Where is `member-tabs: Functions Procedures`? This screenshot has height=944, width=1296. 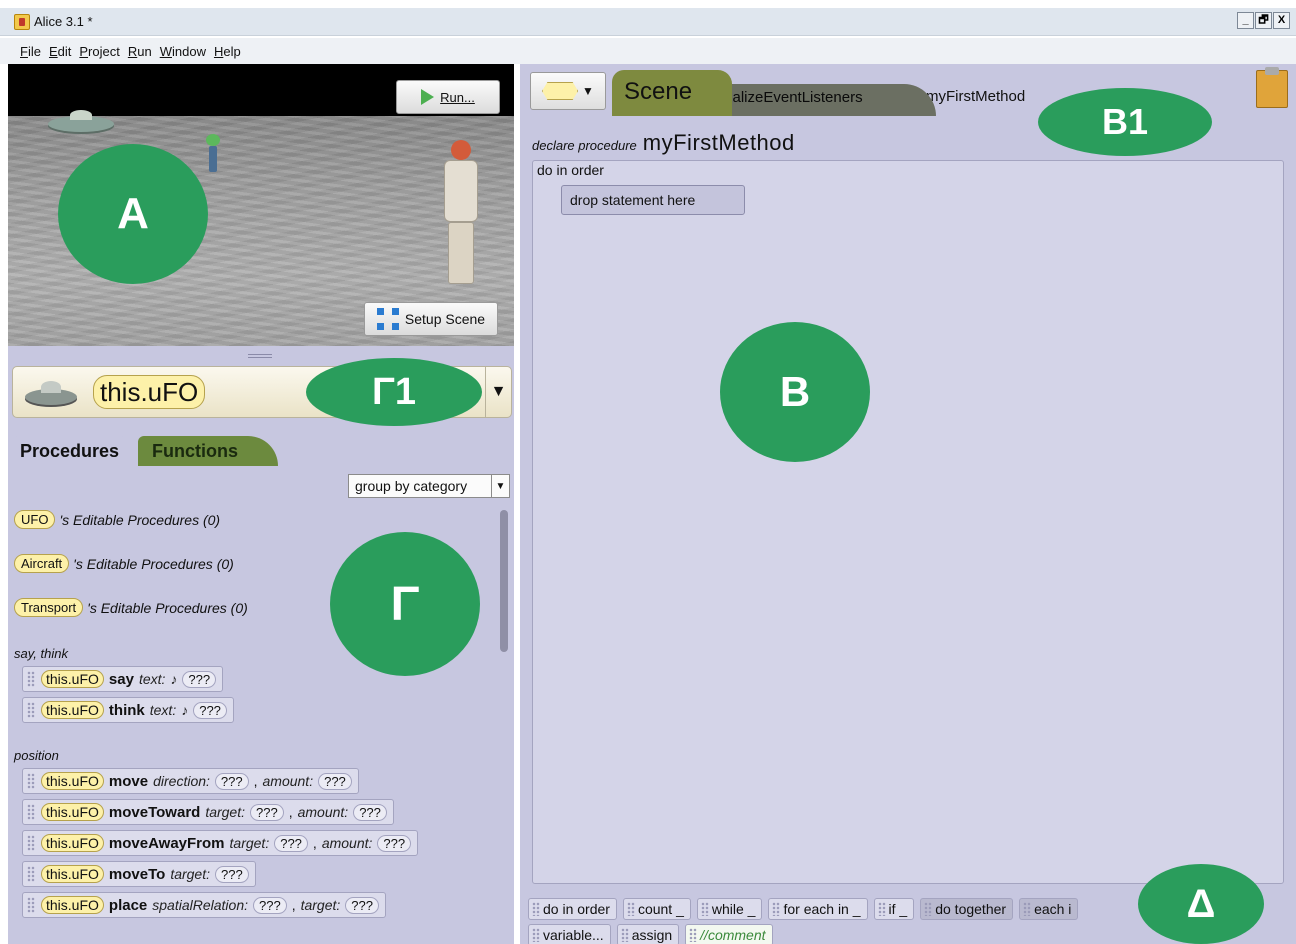
member-tabs: Functions Procedures is located at coordinates (261, 449).